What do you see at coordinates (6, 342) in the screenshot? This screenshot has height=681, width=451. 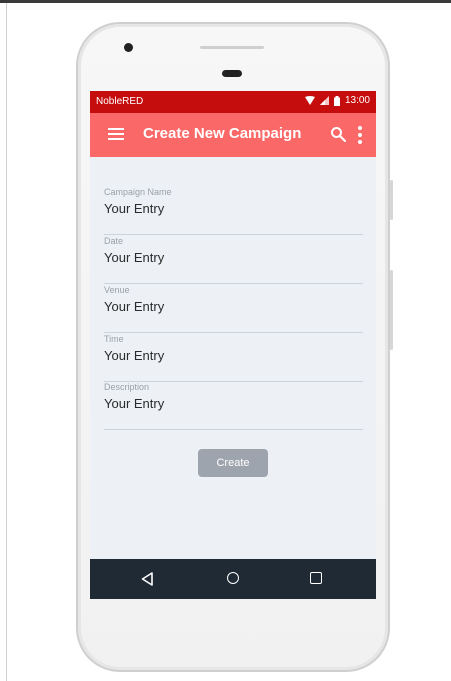 I see `left-rule` at bounding box center [6, 342].